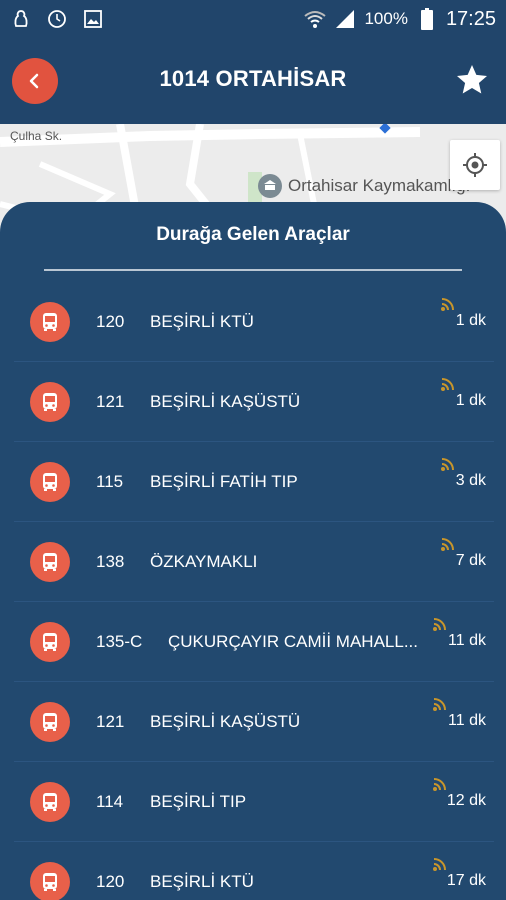  I want to click on app-bar: 1014 ORTAHİSAR, so click(253, 81).